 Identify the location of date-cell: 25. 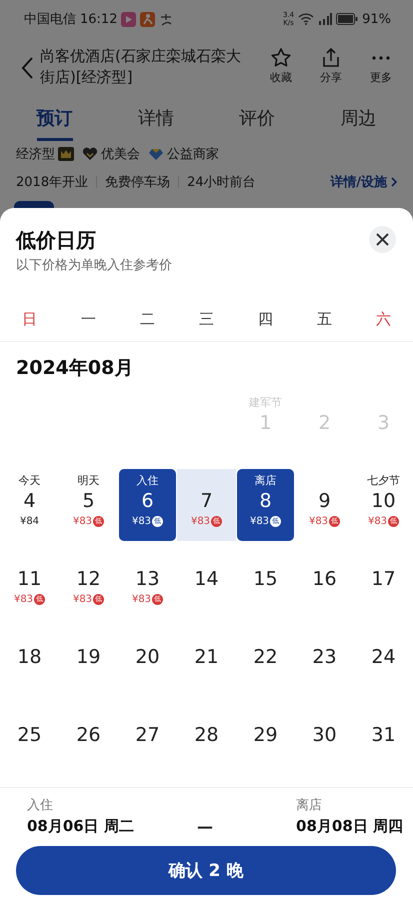
(29, 739).